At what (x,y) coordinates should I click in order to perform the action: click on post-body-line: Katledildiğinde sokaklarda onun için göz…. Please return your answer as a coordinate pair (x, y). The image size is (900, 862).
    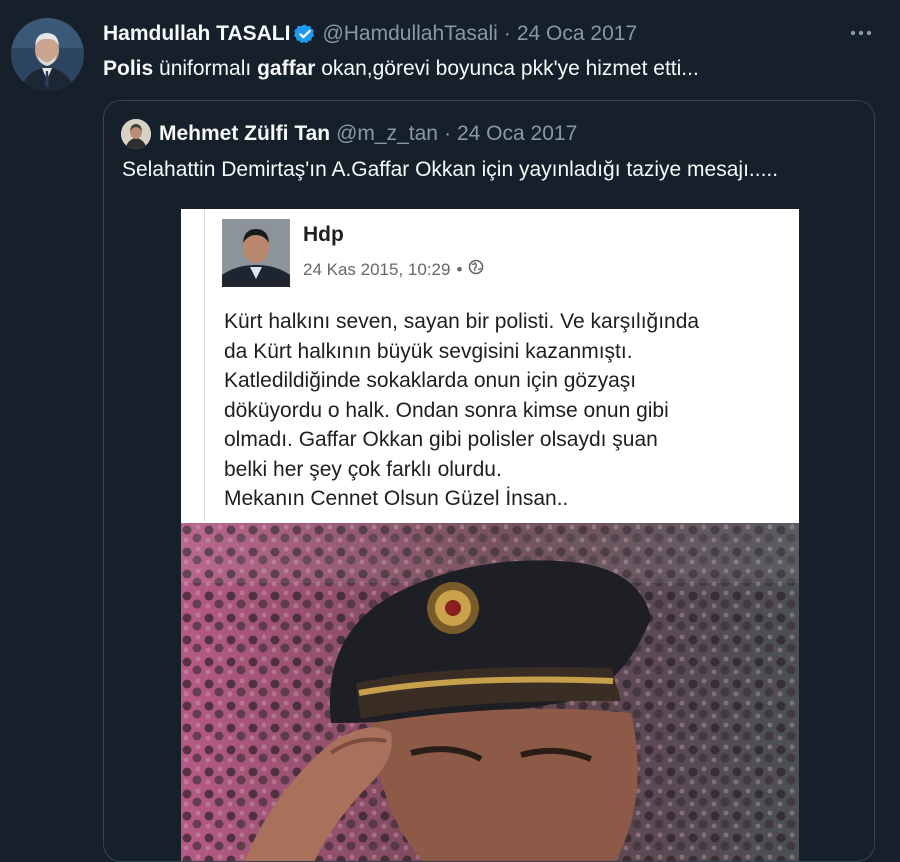
    Looking at the image, I should click on (430, 380).